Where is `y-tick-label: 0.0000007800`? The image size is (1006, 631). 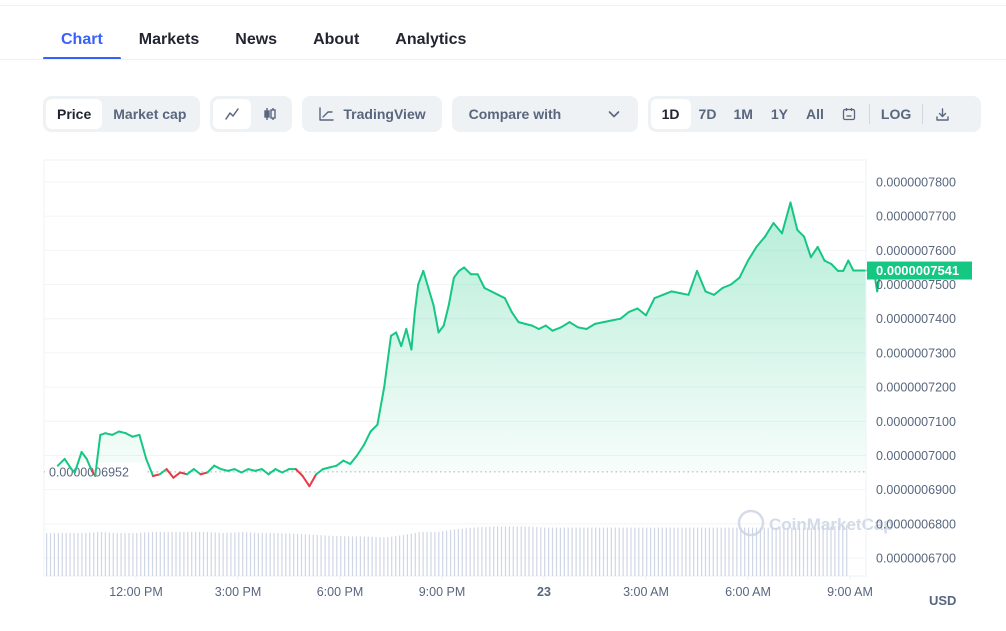
y-tick-label: 0.0000007800 is located at coordinates (916, 183).